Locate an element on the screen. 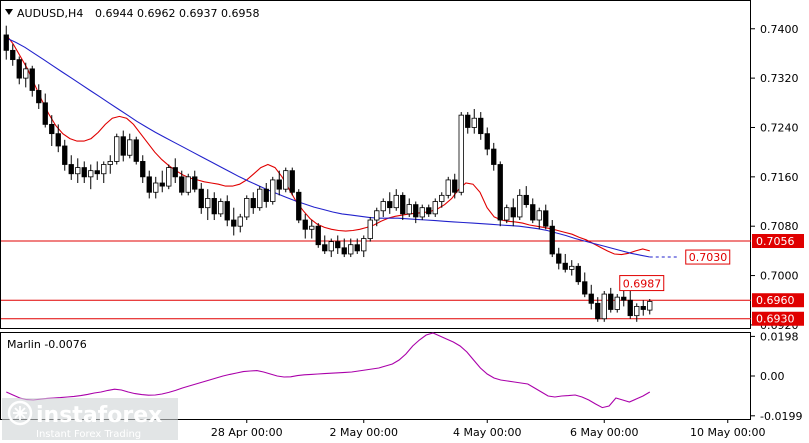 Image resolution: width=809 pixels, height=443 pixels. level-price-label: 0.6960 is located at coordinates (775, 300).